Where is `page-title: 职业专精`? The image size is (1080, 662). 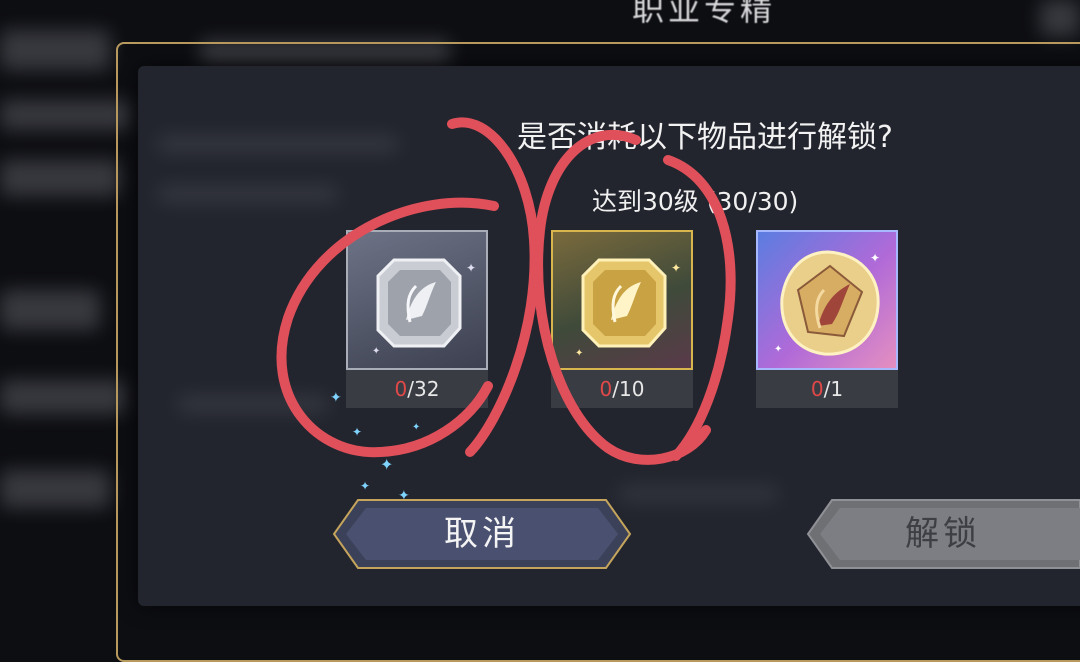 page-title: 职业专精 is located at coordinates (704, 14).